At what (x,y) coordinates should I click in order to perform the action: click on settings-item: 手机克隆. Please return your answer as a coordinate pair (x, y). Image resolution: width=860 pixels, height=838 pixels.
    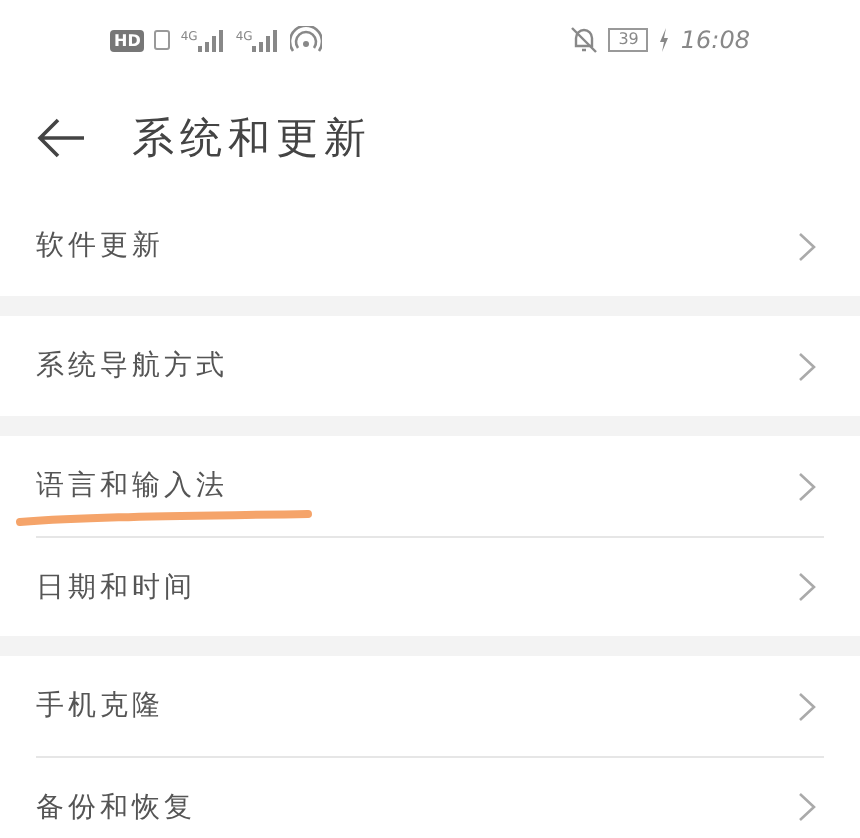
    Looking at the image, I should click on (430, 706).